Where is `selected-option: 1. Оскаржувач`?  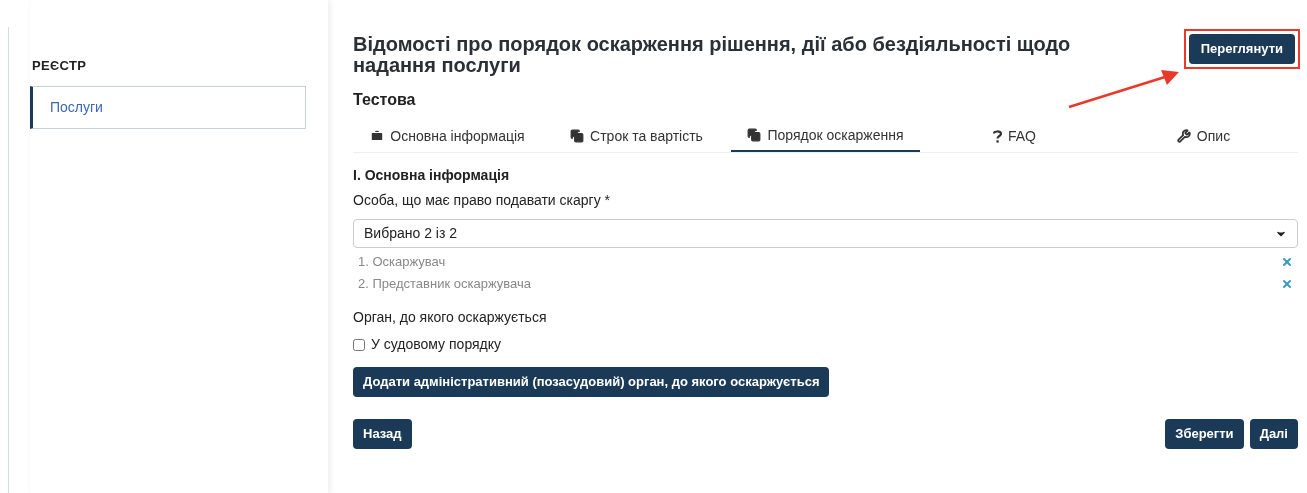
selected-option: 1. Оскаржувач is located at coordinates (402, 262).